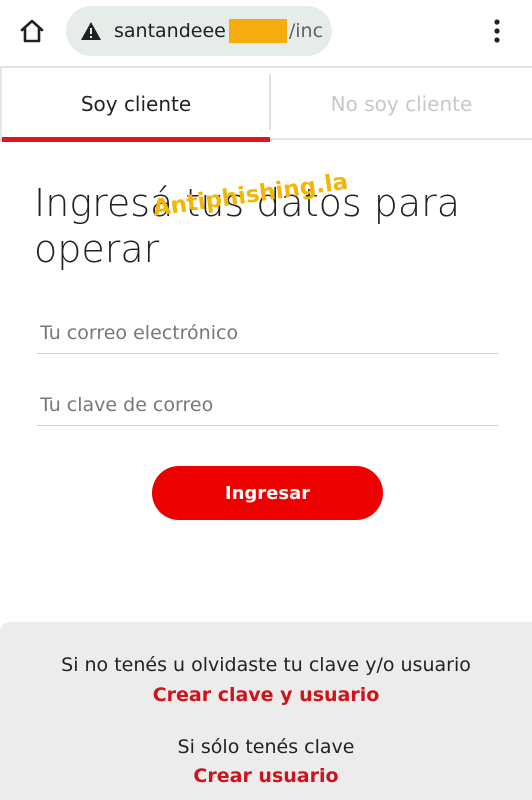  Describe the element at coordinates (257, 31) in the screenshot. I see `url-redaction` at that location.